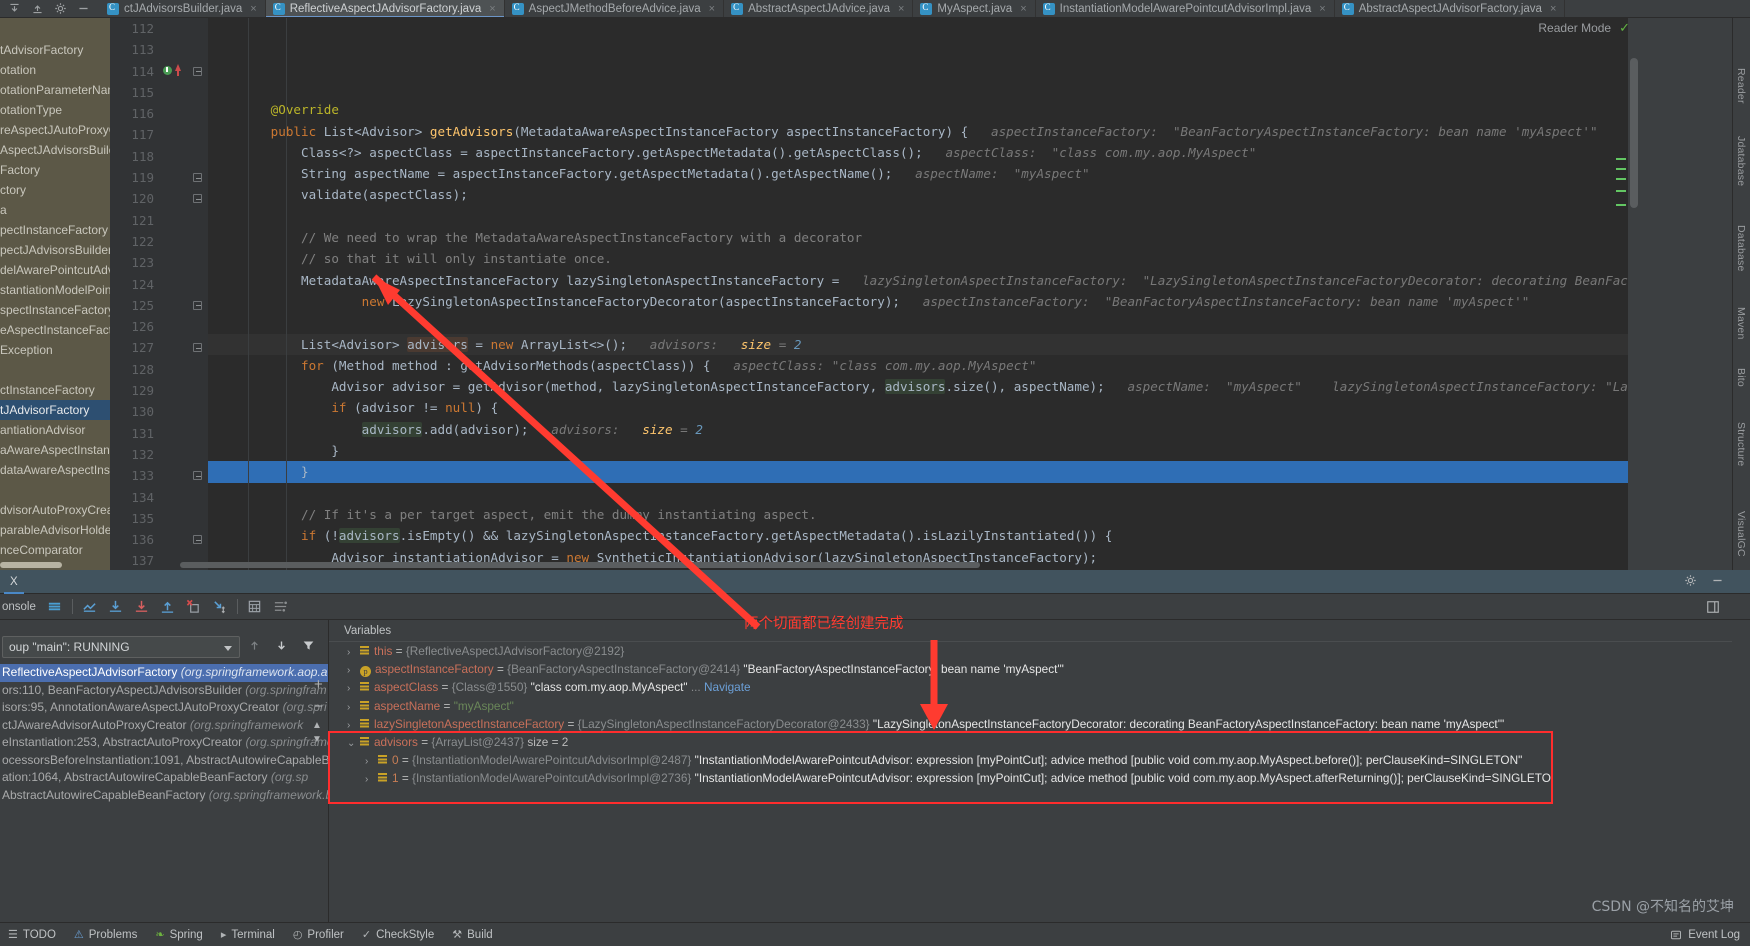  I want to click on structure-item-21: dataAwareAspectInsta, so click(55, 470).